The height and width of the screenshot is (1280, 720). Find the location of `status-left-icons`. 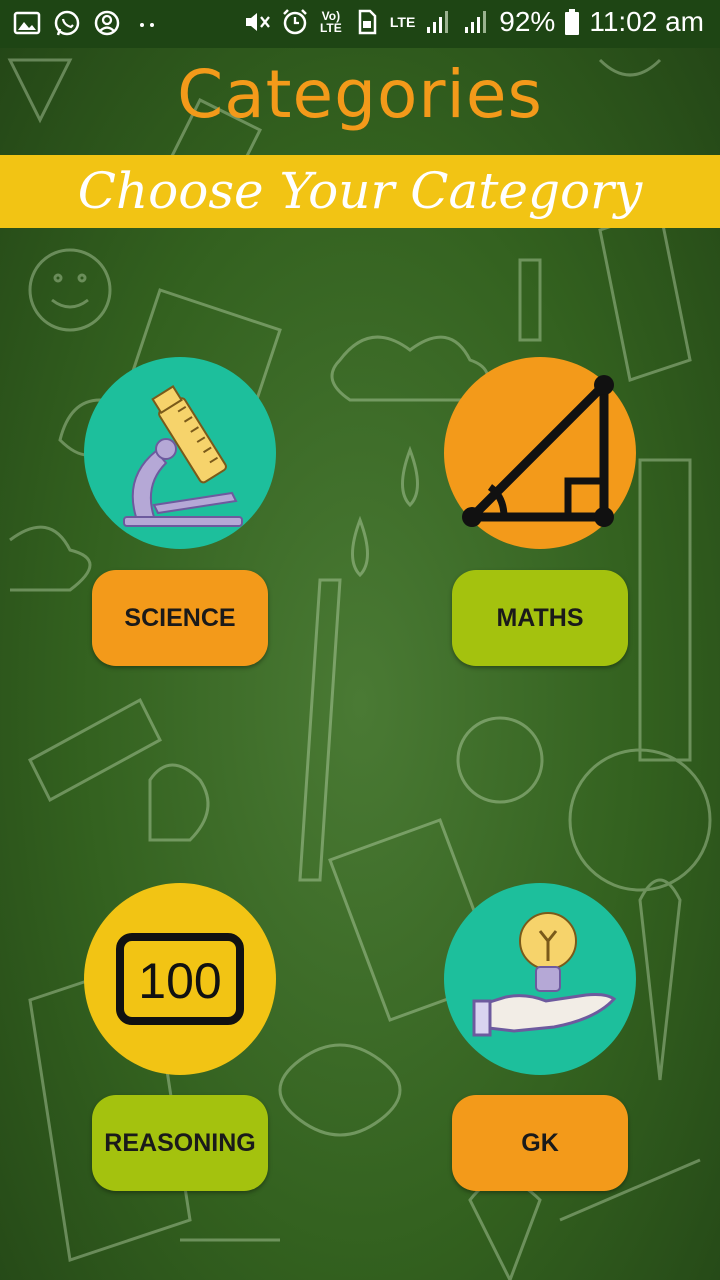

status-left-icons is located at coordinates (87, 23).